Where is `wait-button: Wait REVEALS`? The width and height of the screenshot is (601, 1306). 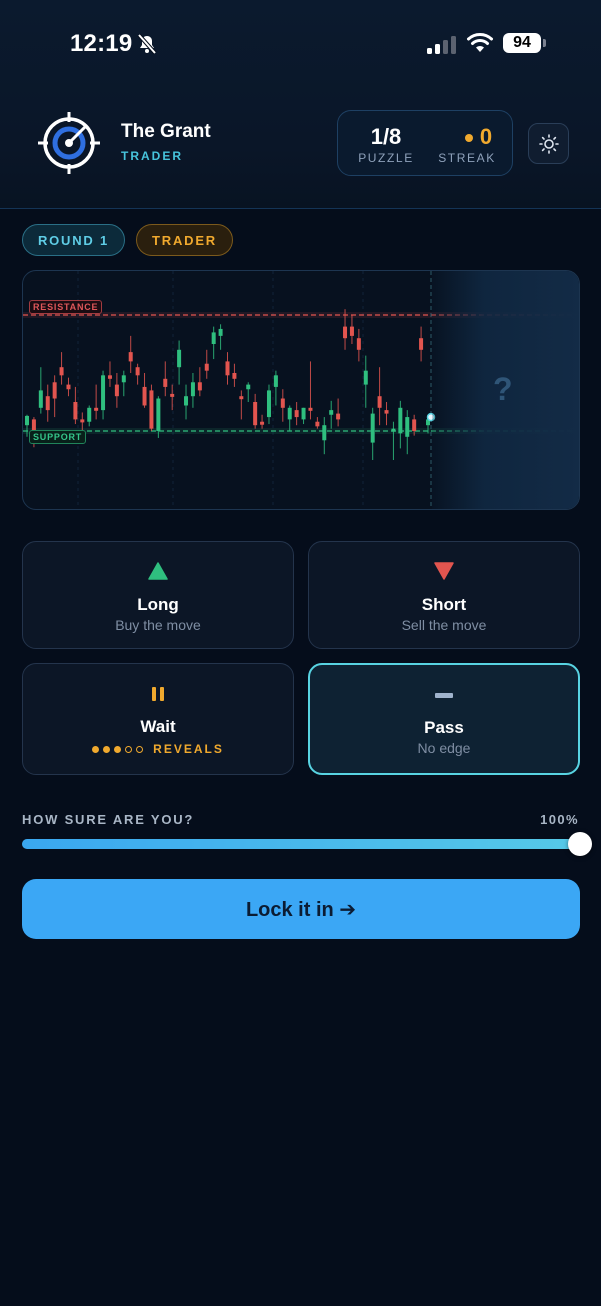
wait-button: Wait REVEALS is located at coordinates (158, 719).